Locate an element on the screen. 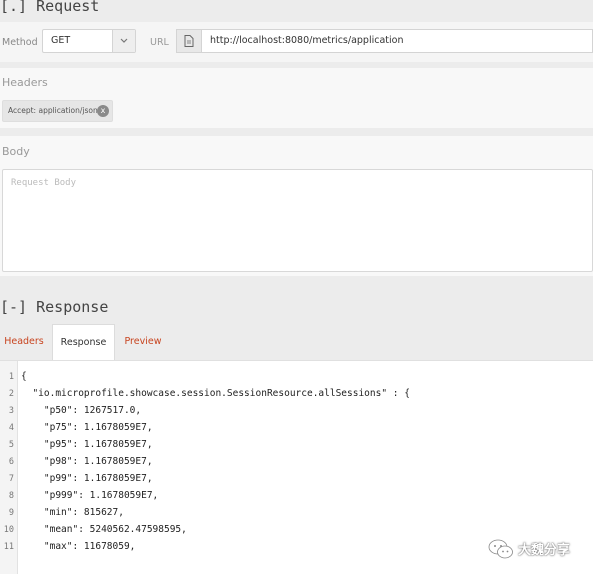 This screenshot has height=574, width=593. line-number: 10 is located at coordinates (8, 530).